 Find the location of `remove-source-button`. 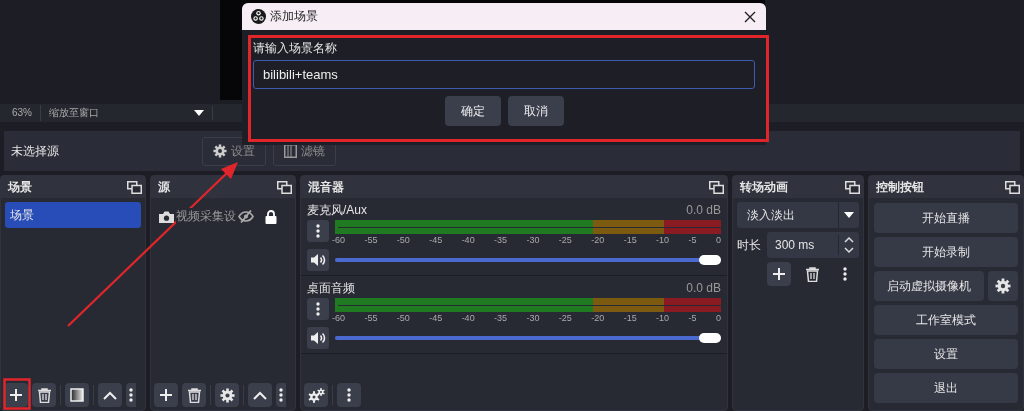

remove-source-button is located at coordinates (194, 395).